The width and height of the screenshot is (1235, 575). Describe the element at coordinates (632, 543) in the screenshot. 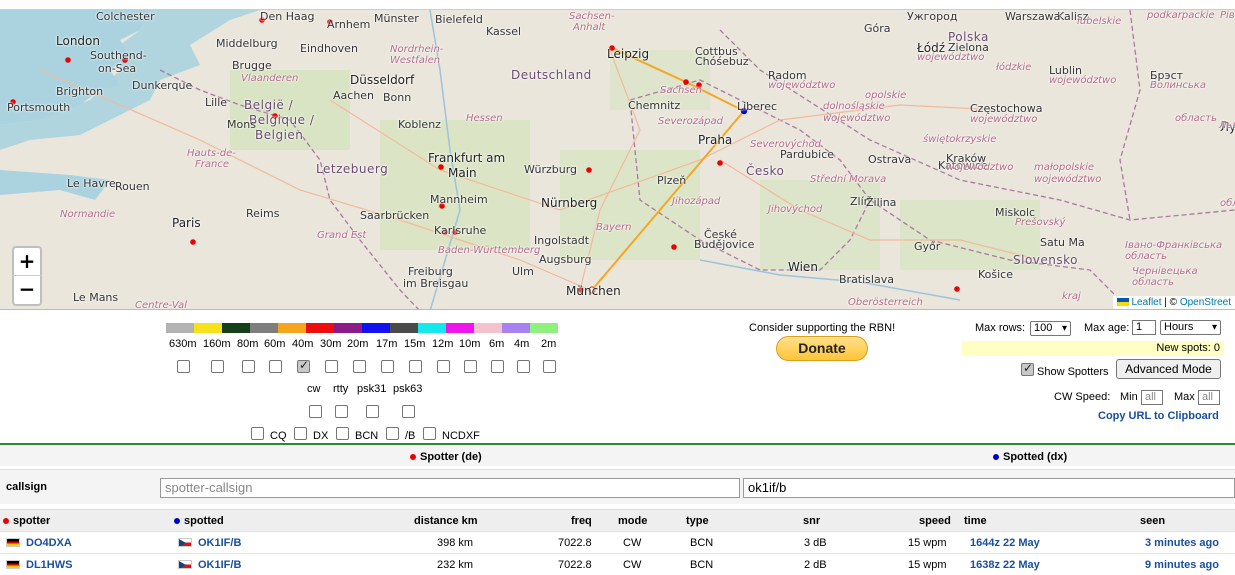

I see `mode-cell: CW` at that location.